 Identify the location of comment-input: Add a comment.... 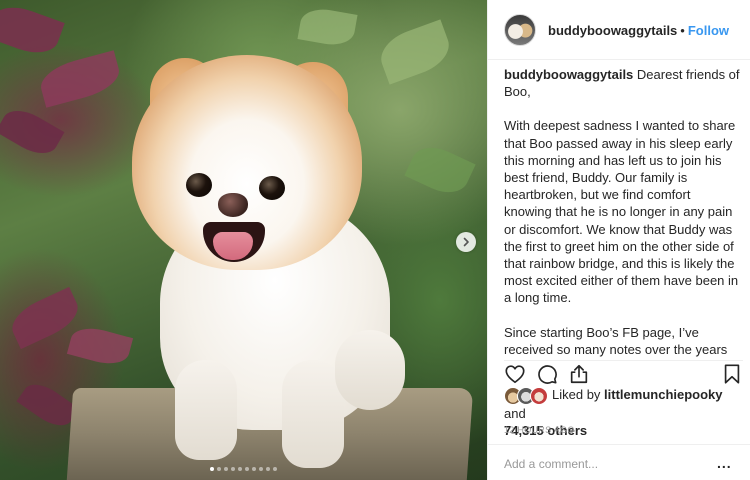
(551, 464).